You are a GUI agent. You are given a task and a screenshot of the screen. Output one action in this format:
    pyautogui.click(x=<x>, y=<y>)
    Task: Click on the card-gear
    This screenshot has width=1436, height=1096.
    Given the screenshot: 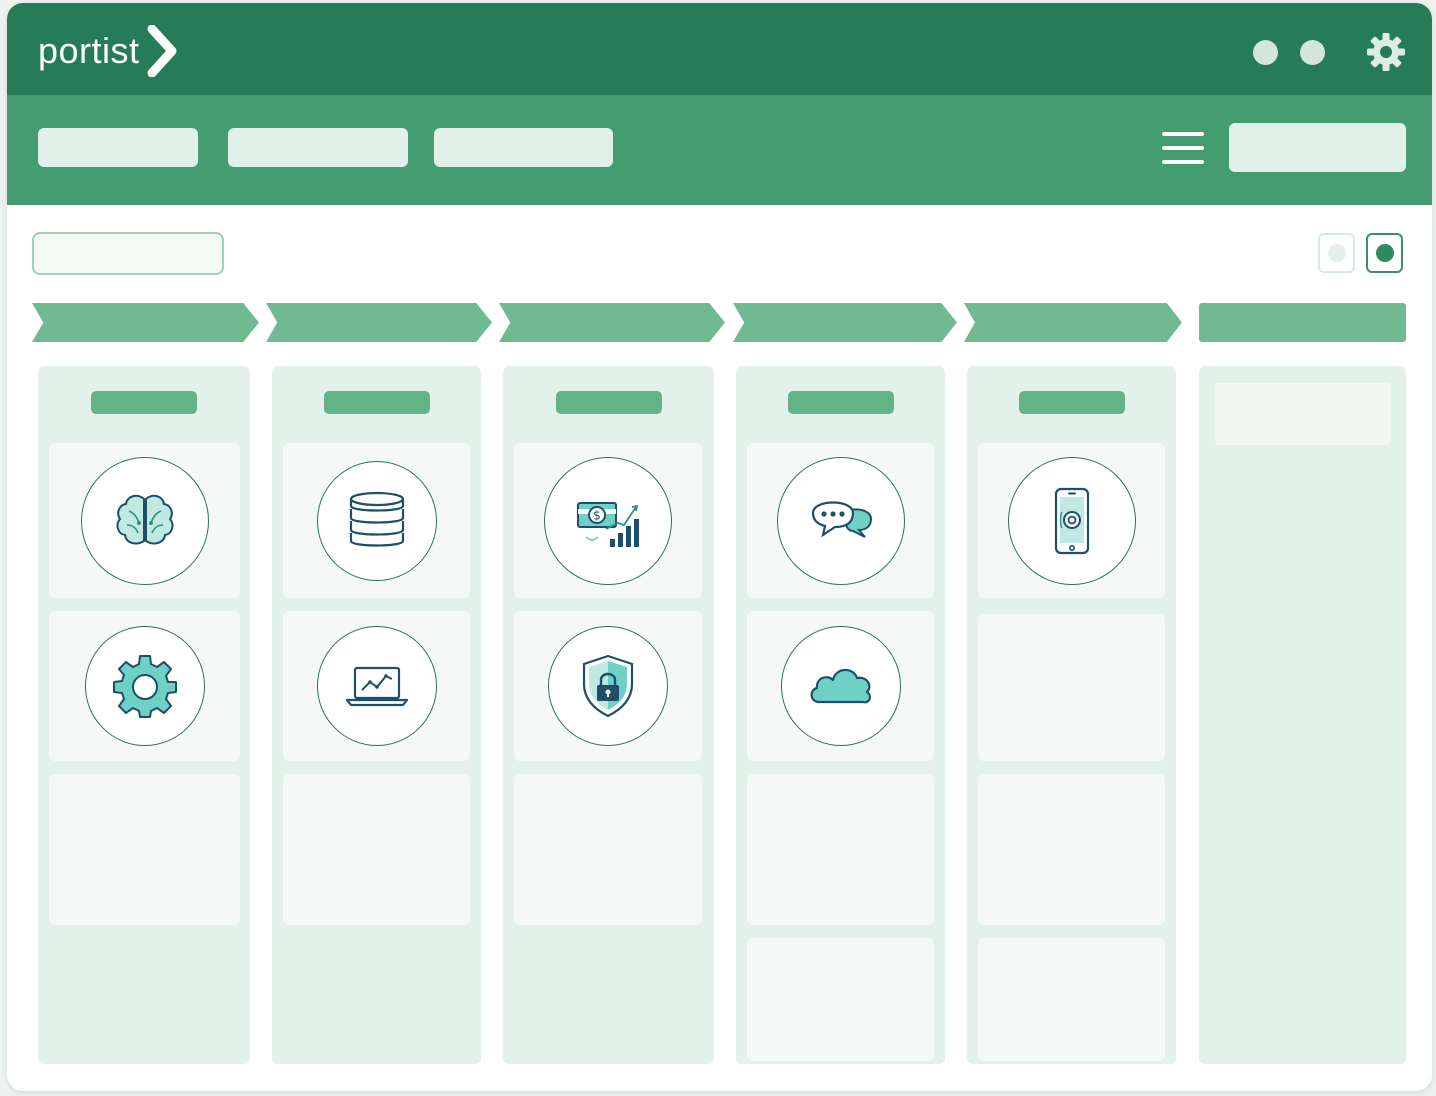 What is the action you would take?
    pyautogui.click(x=144, y=686)
    